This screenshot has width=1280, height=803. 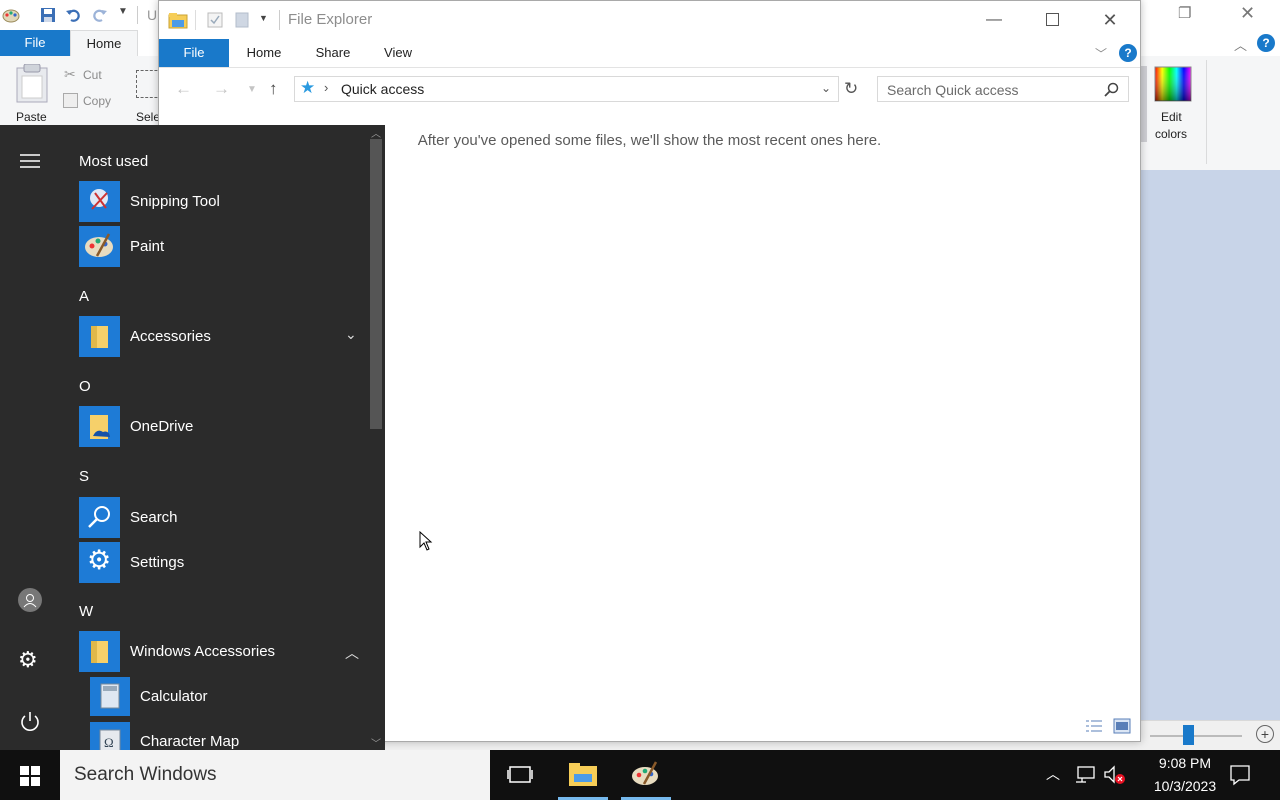 What do you see at coordinates (252, 89) in the screenshot?
I see `recent-locations-icon: ▼` at bounding box center [252, 89].